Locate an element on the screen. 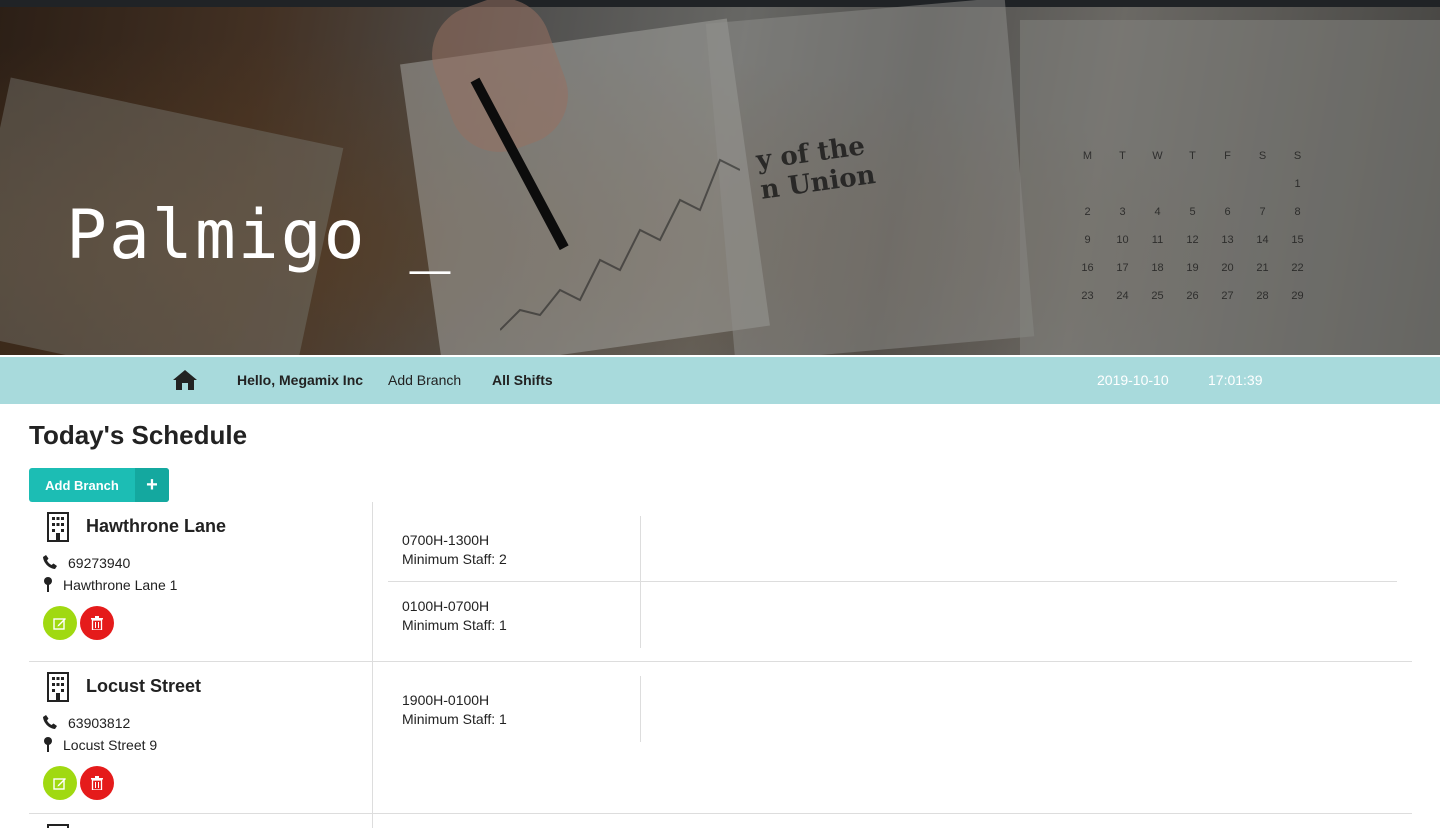 Image resolution: width=1440 pixels, height=828 pixels. branch-row is located at coordinates (720, 821).